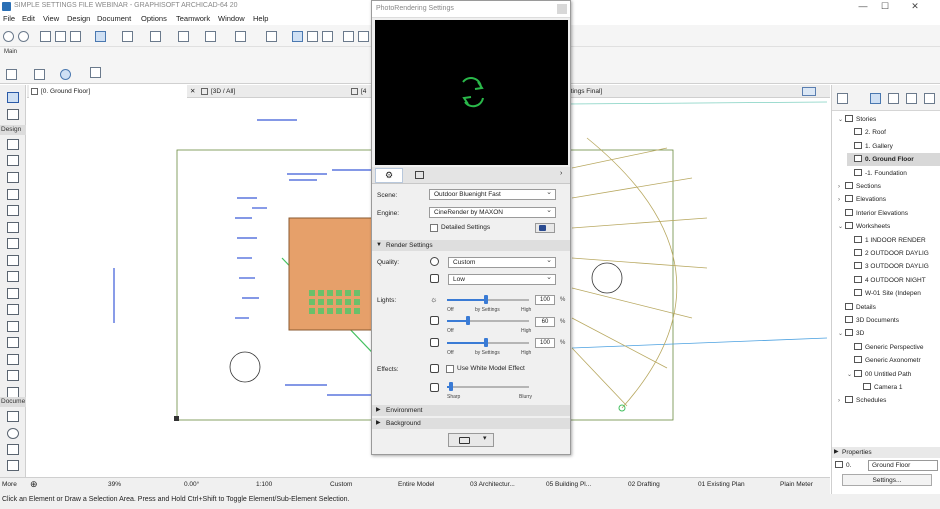 The image size is (940, 509). I want to click on blur-slider, so click(488, 386).